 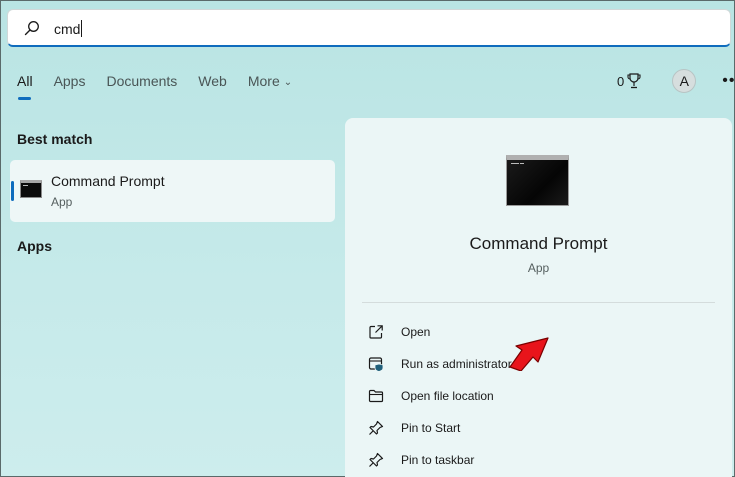 I want to click on search-input: cmd, so click(x=68, y=28).